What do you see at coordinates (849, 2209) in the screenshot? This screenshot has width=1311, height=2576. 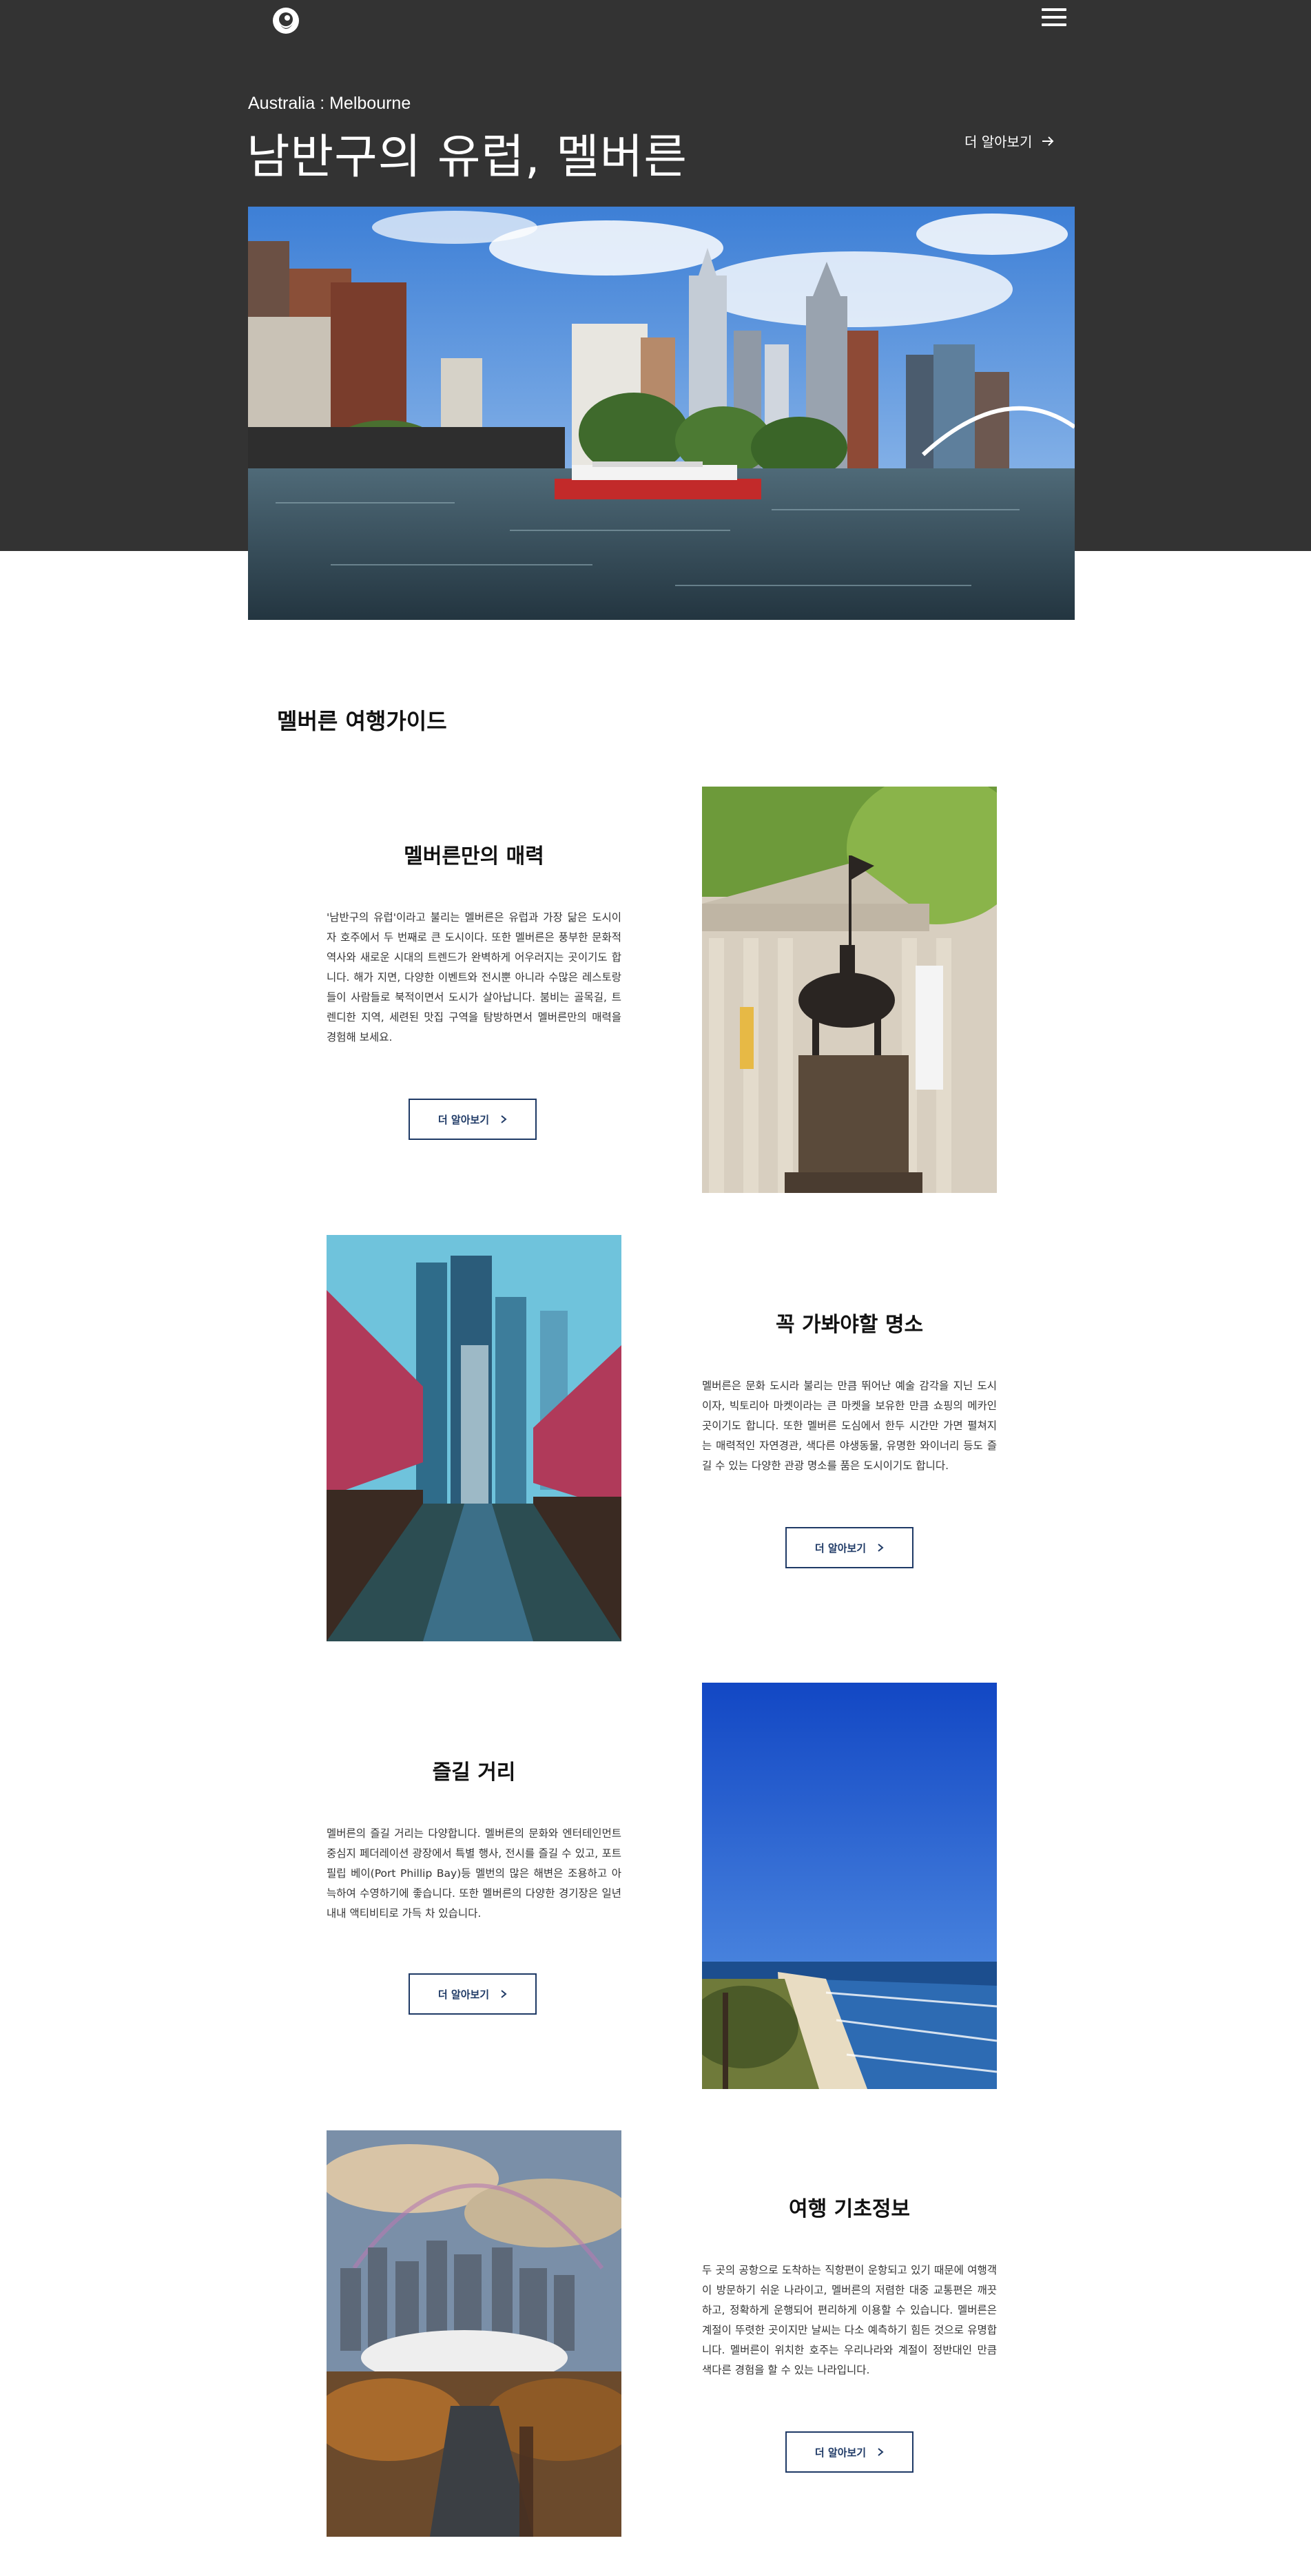 I see `section-title: 여행 기초정보` at bounding box center [849, 2209].